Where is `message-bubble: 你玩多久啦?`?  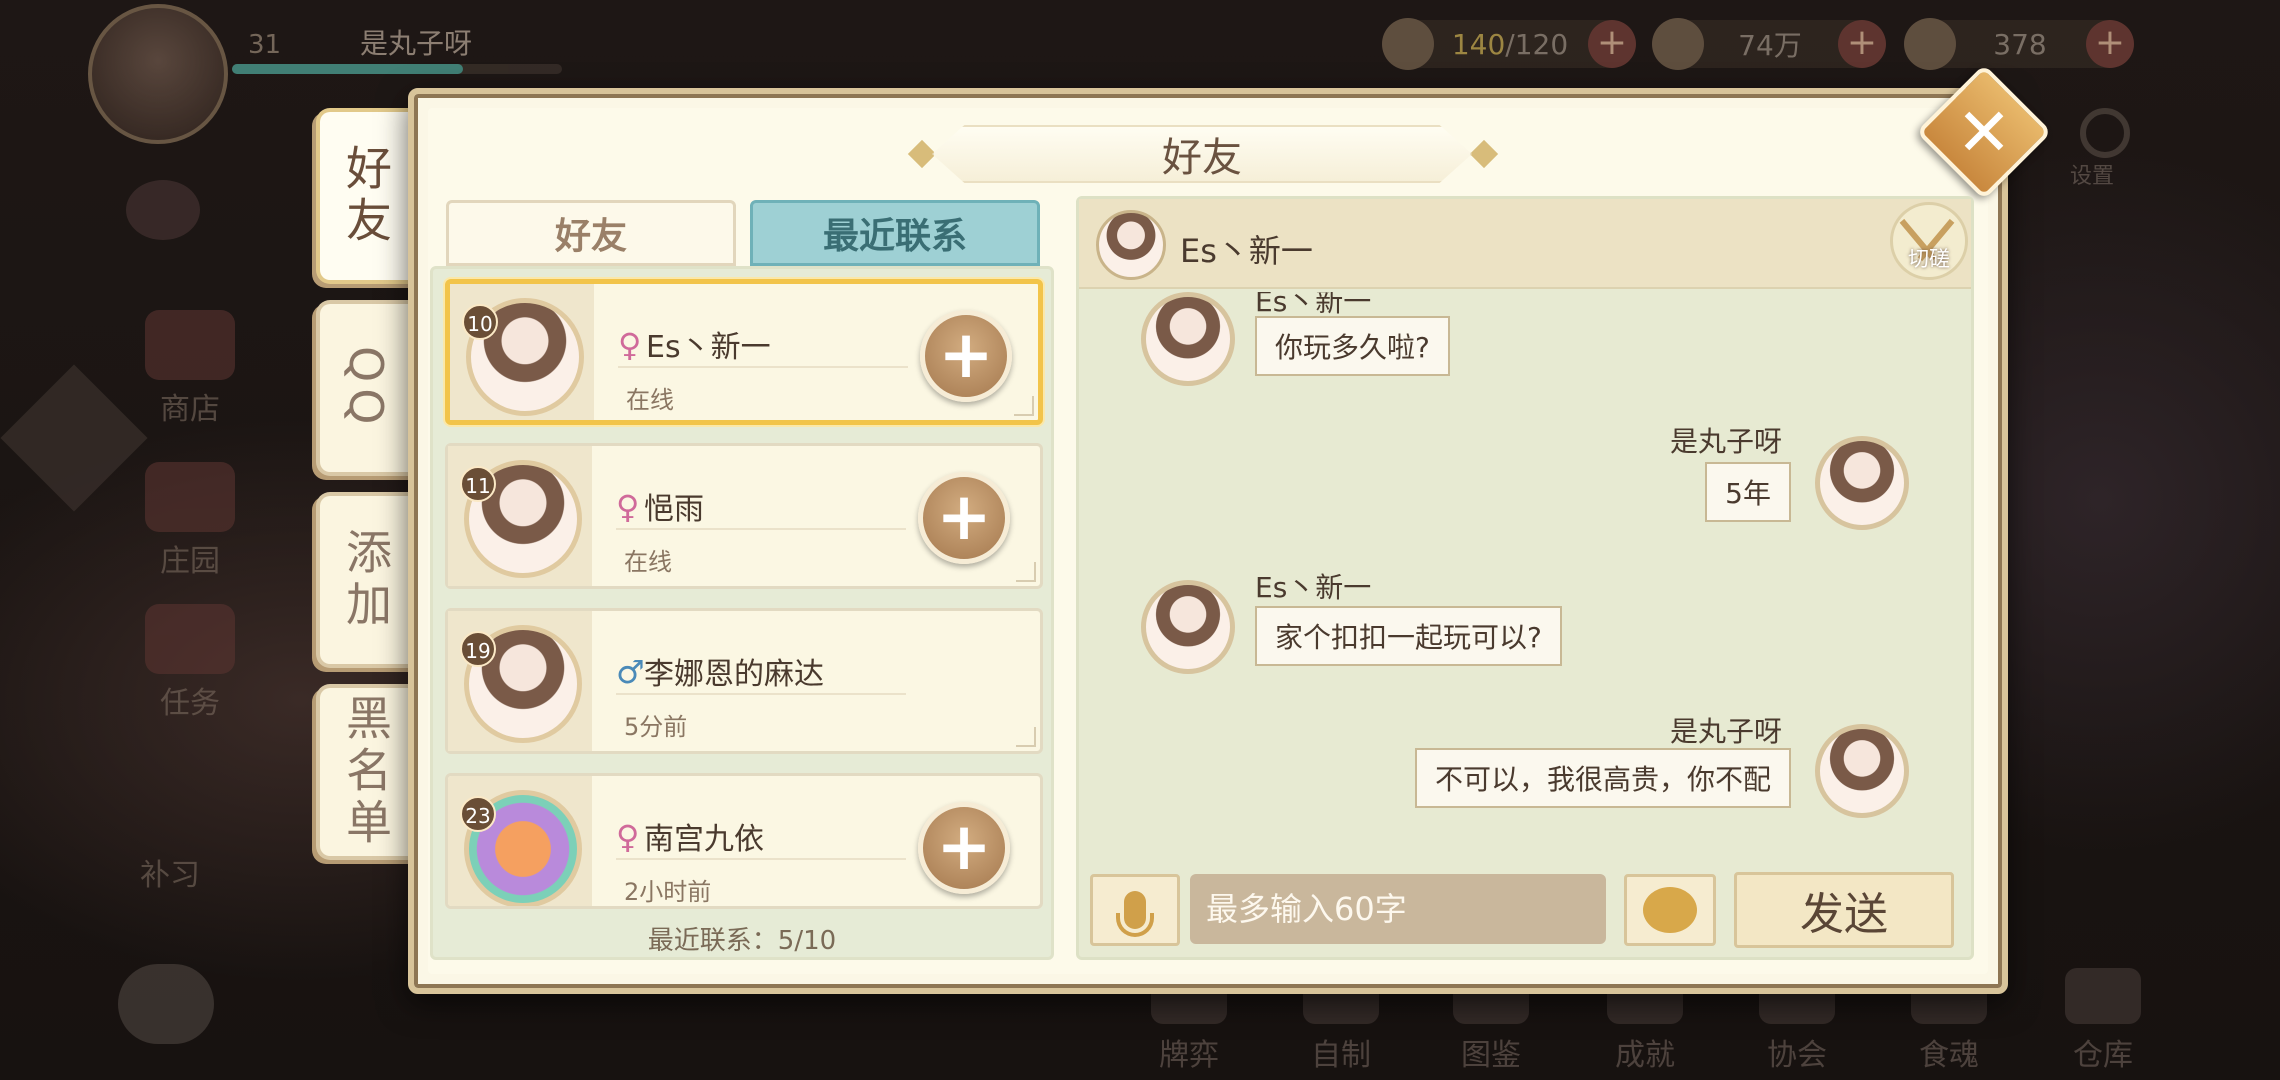 message-bubble: 你玩多久啦? is located at coordinates (1352, 346).